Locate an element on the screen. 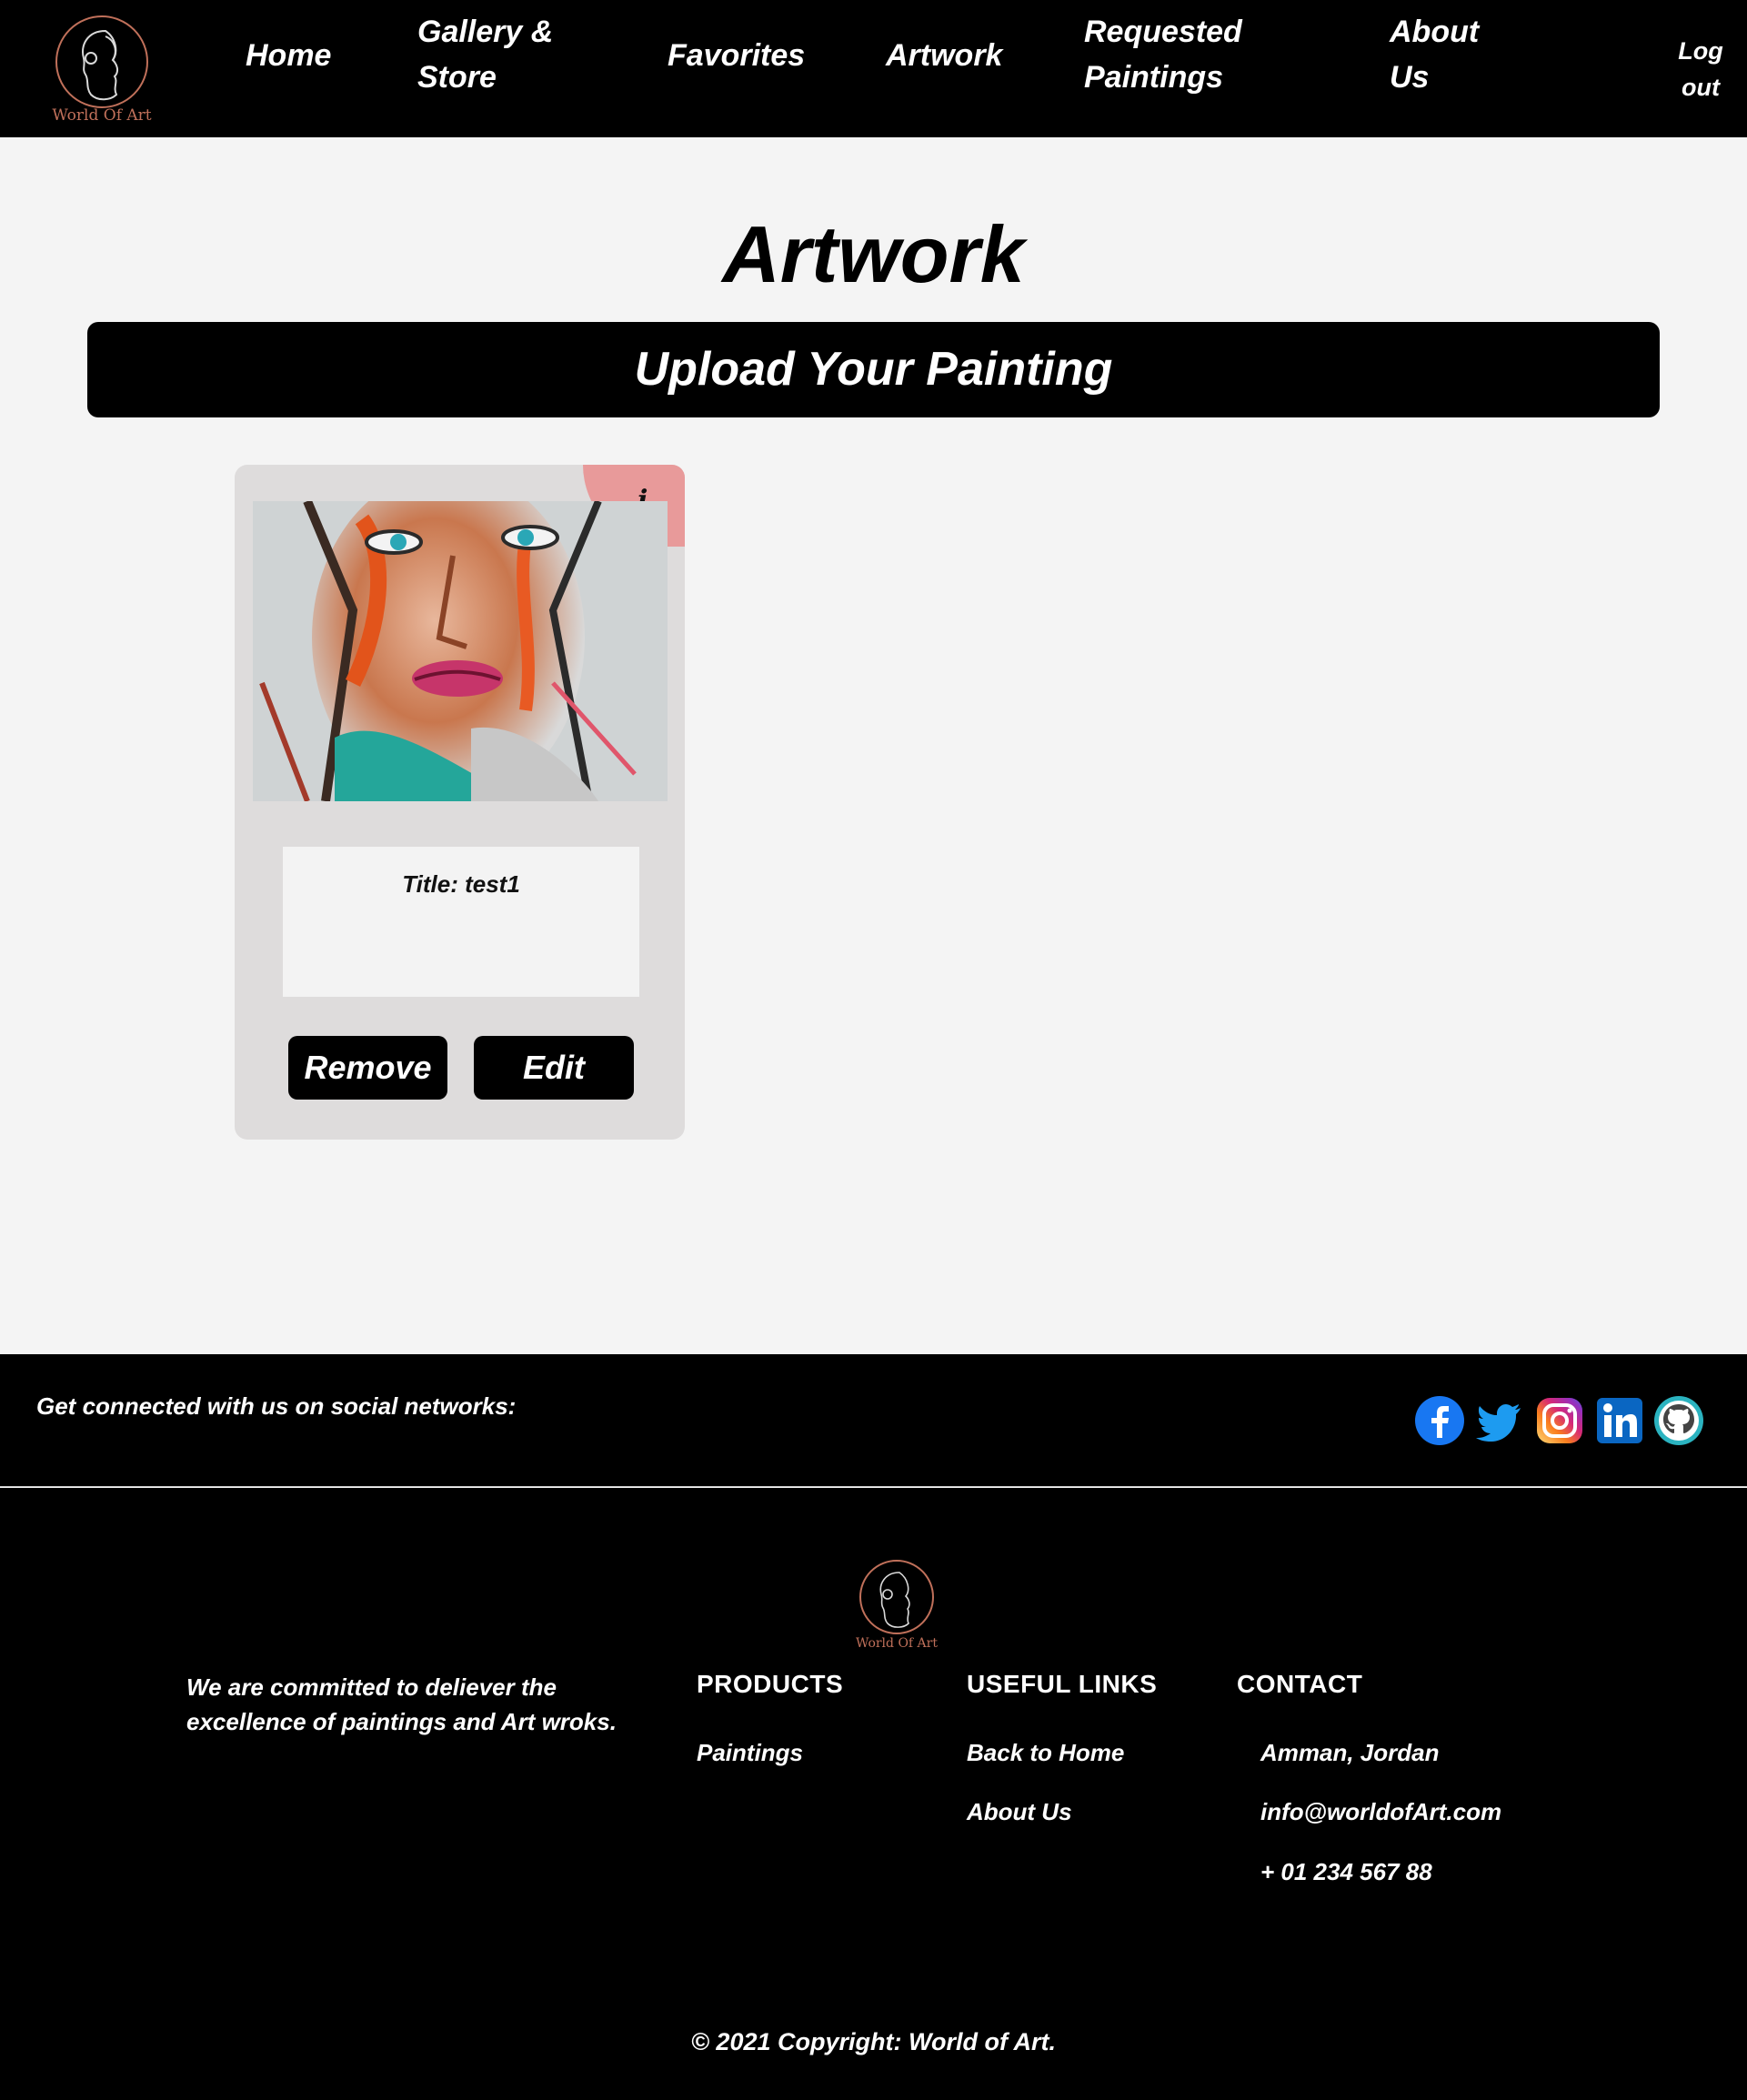 The width and height of the screenshot is (1747, 2100). logout-button: Log out is located at coordinates (1700, 69).